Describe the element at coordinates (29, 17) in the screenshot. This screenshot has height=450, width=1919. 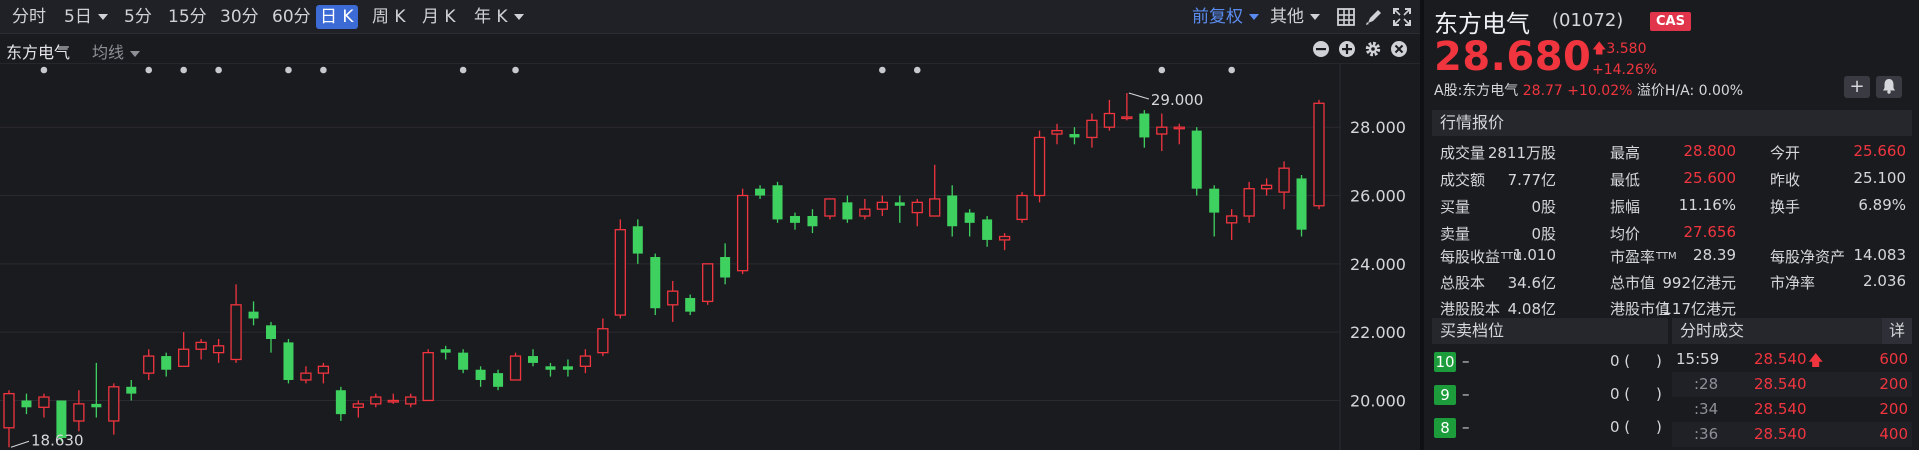
I see `period-intraday: 分时` at that location.